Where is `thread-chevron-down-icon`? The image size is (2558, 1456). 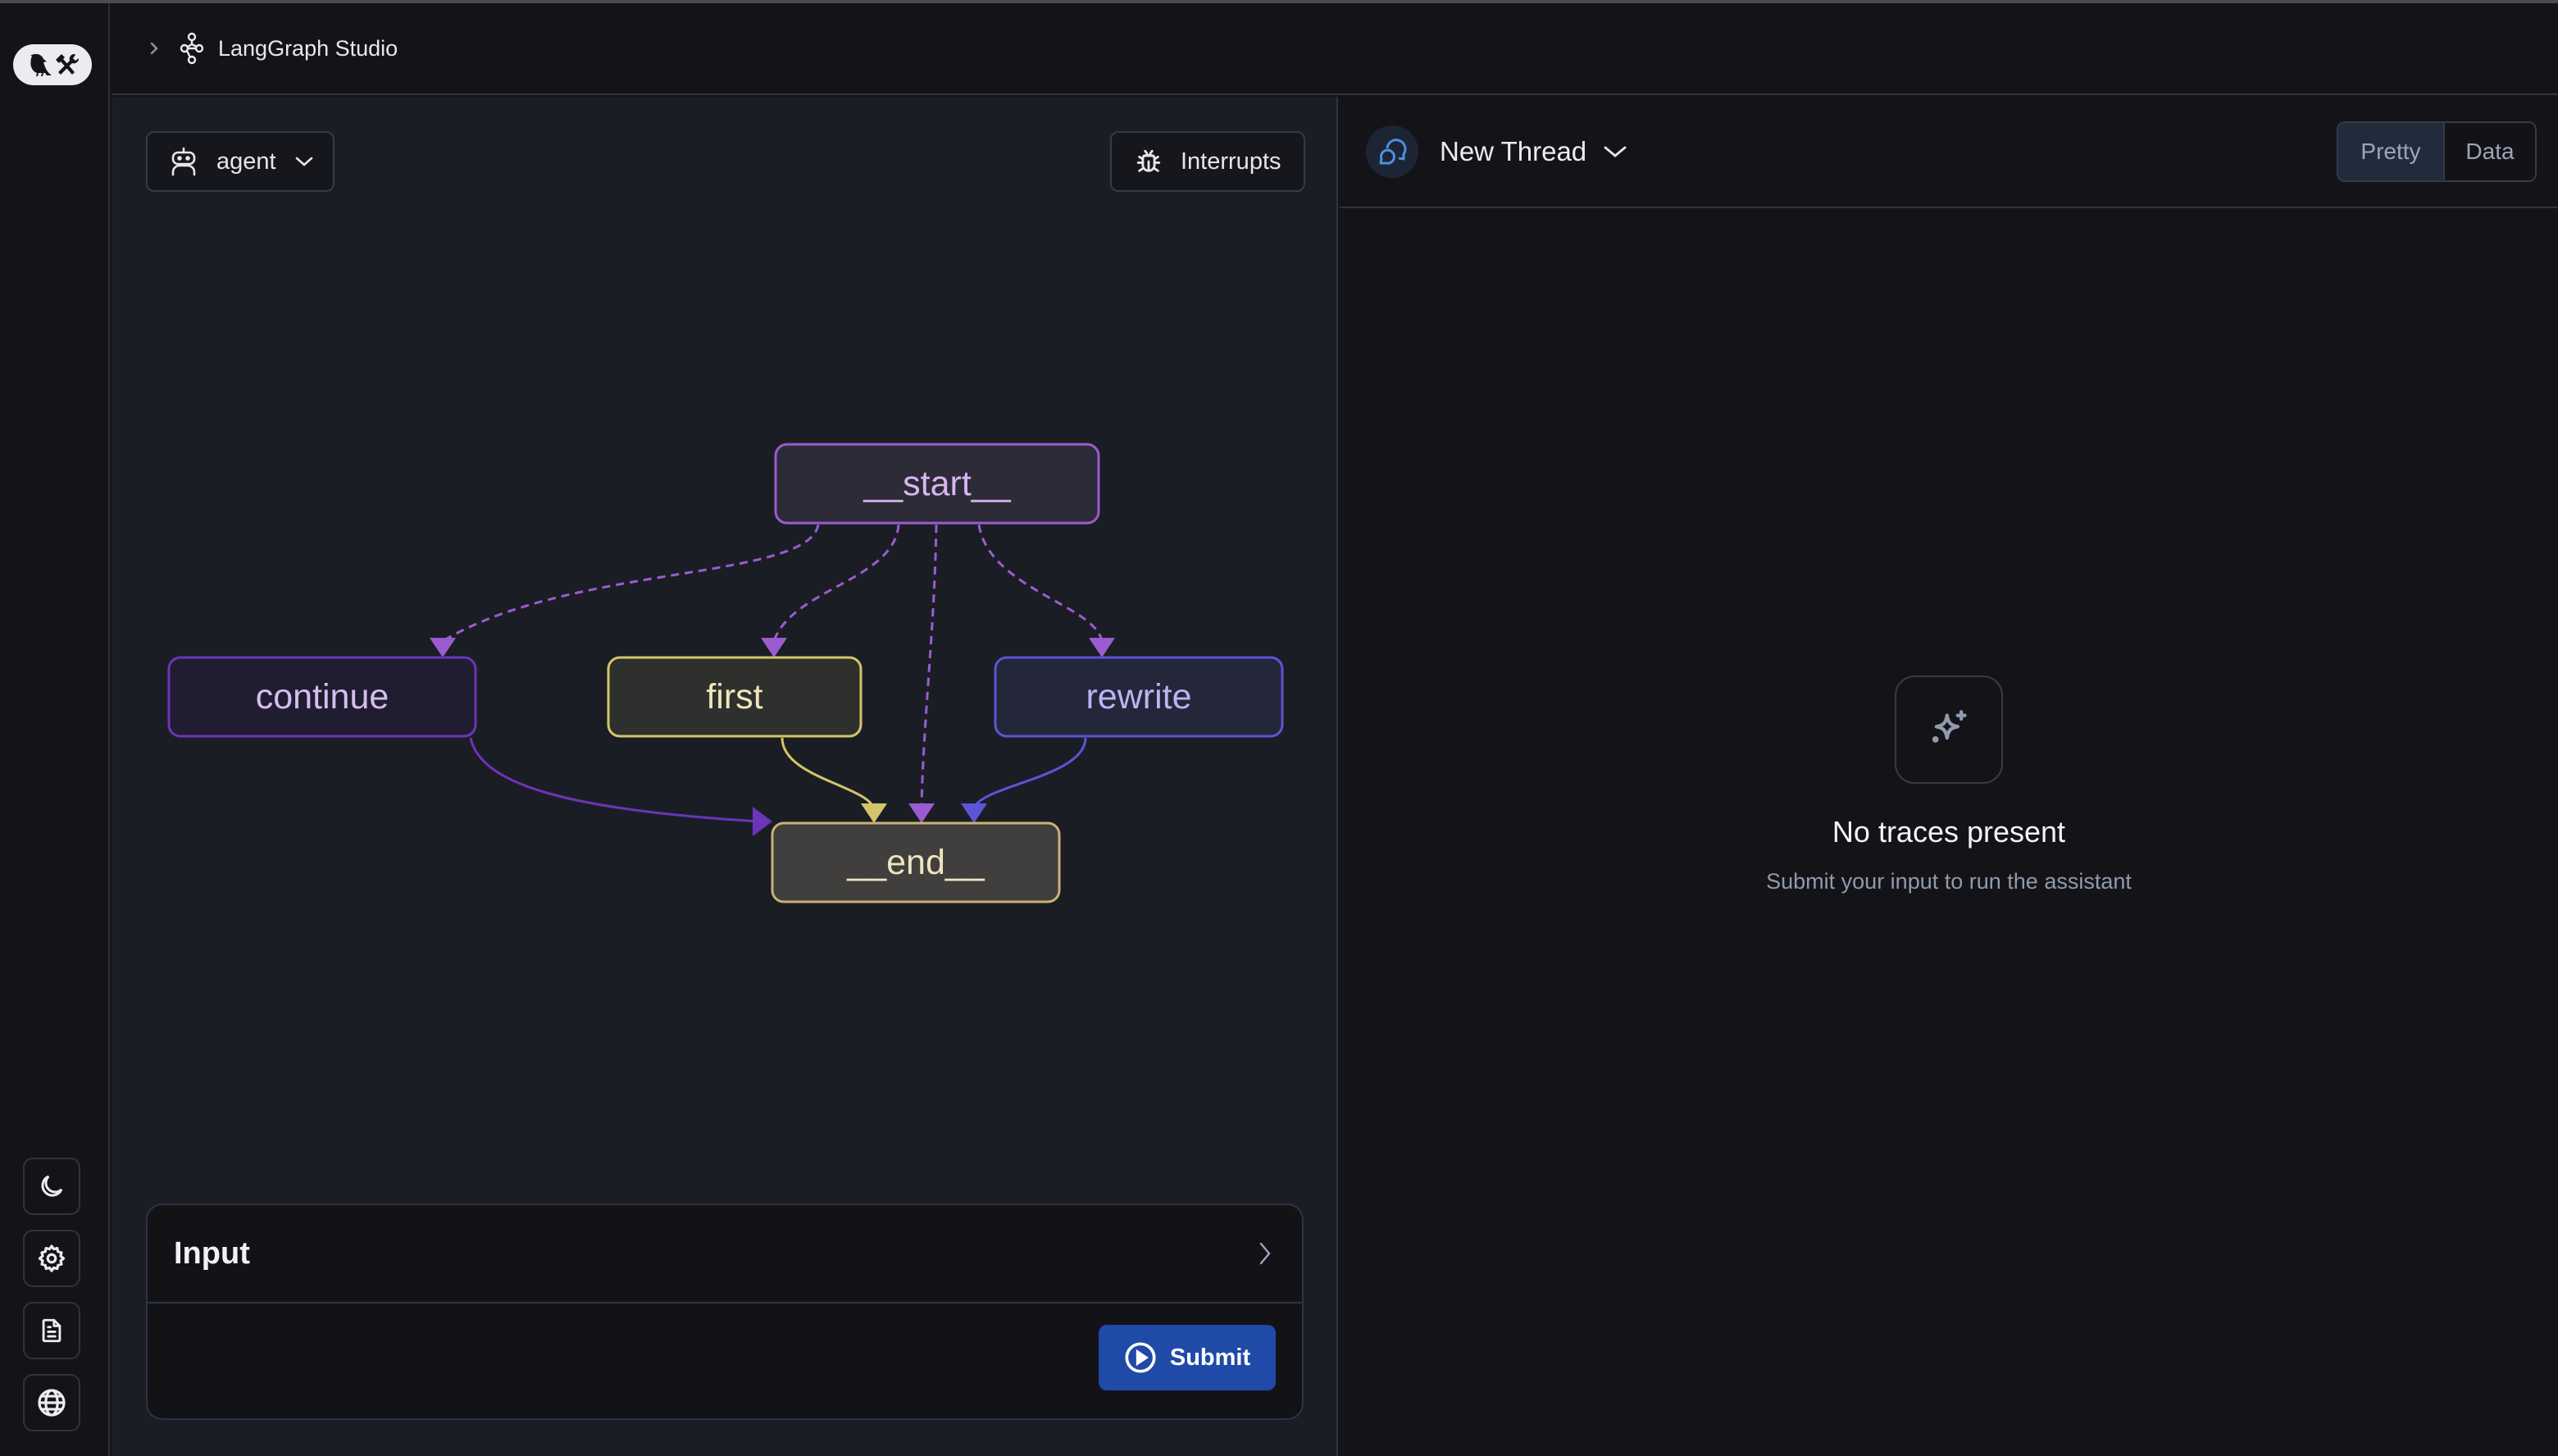
thread-chevron-down-icon is located at coordinates (1615, 151).